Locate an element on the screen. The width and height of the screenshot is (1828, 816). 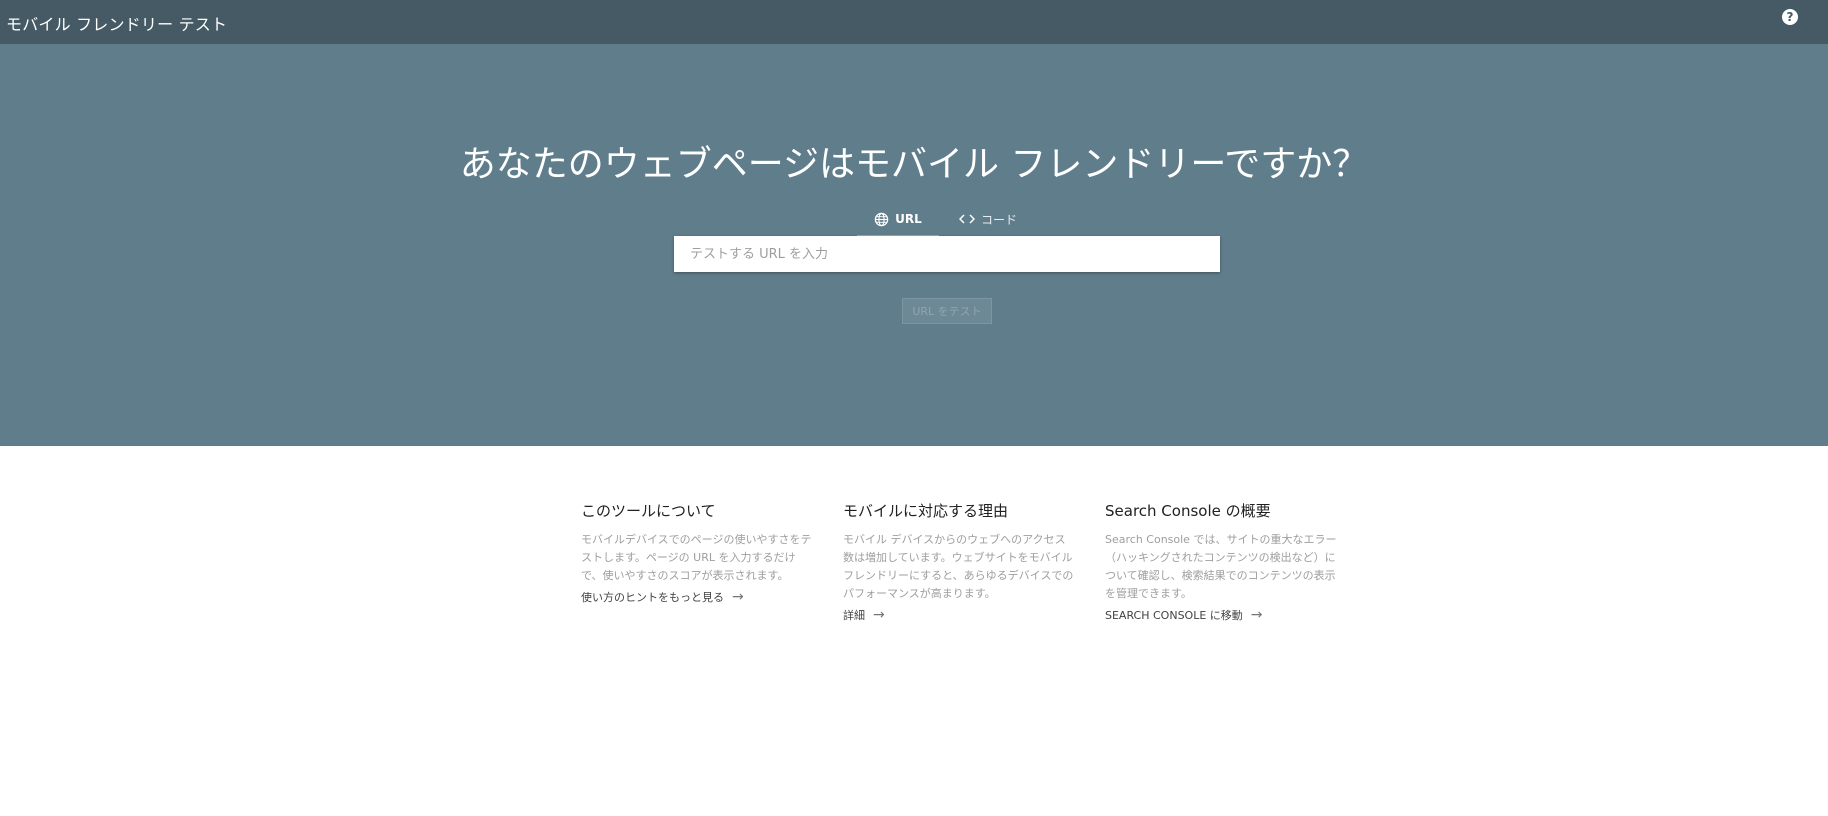
search-console-link-label: SEARCH CONSOLE に移動 is located at coordinates (1174, 615).